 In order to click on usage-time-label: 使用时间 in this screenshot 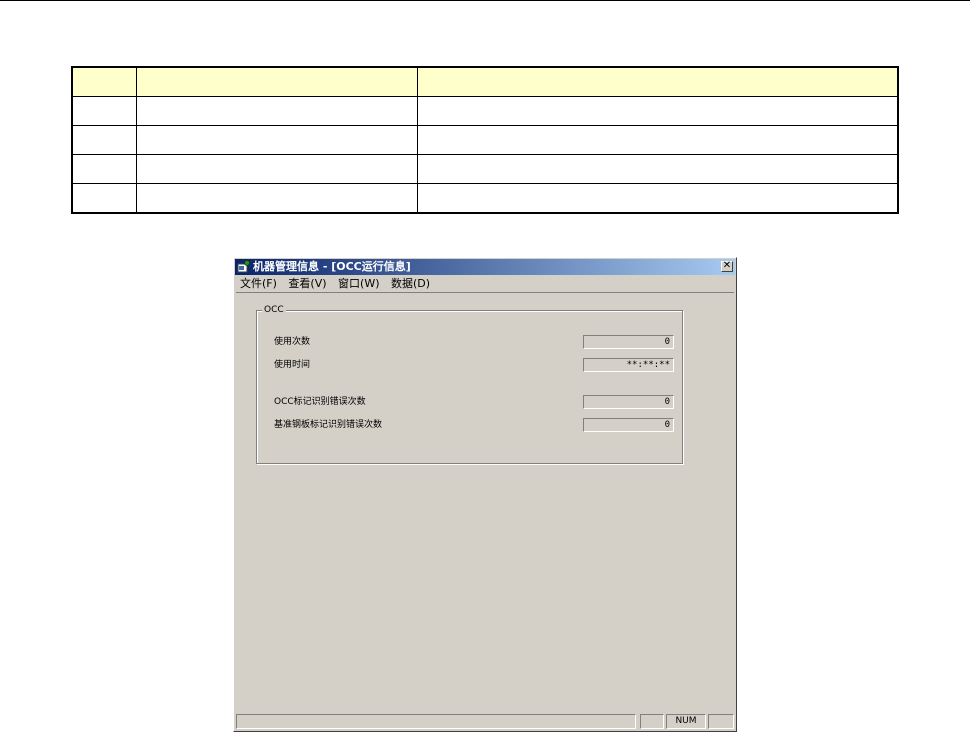, I will do `click(292, 365)`.